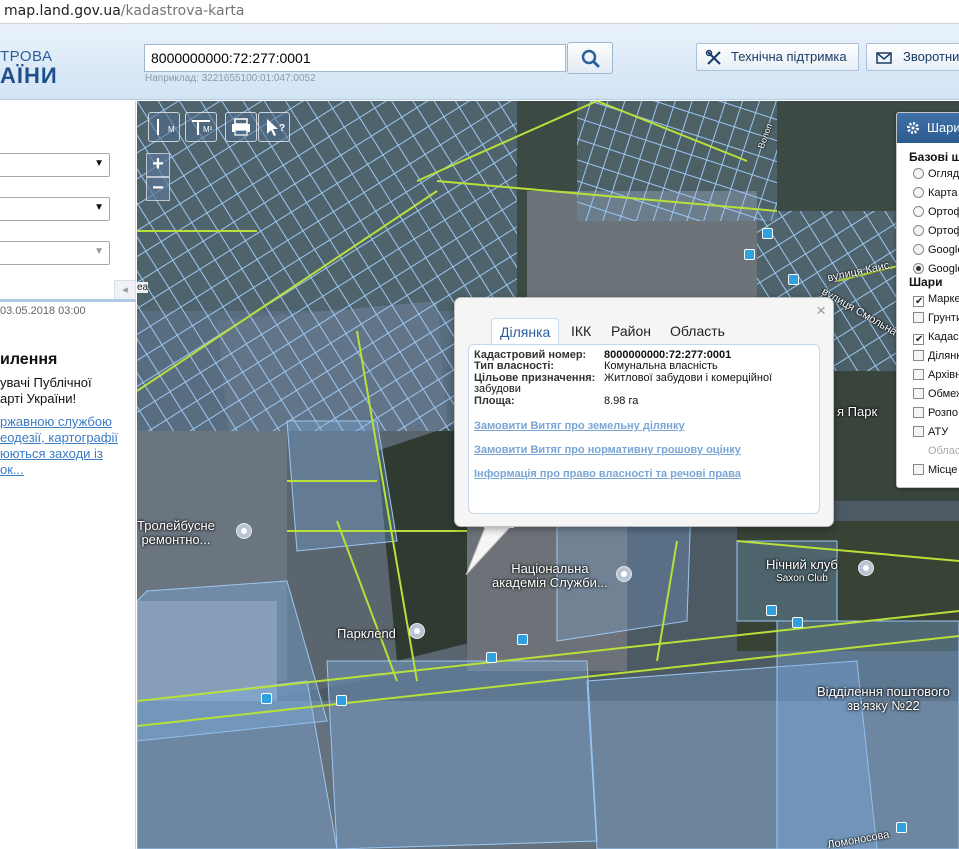 Image resolution: width=959 pixels, height=849 pixels. Describe the element at coordinates (857, 412) in the screenshot. I see `poi-park: я Парк` at that location.